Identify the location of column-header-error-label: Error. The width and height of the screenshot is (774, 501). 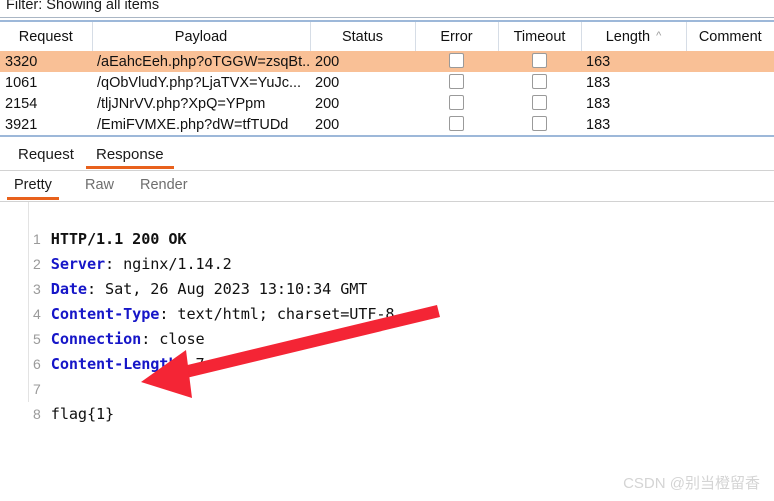
(456, 36).